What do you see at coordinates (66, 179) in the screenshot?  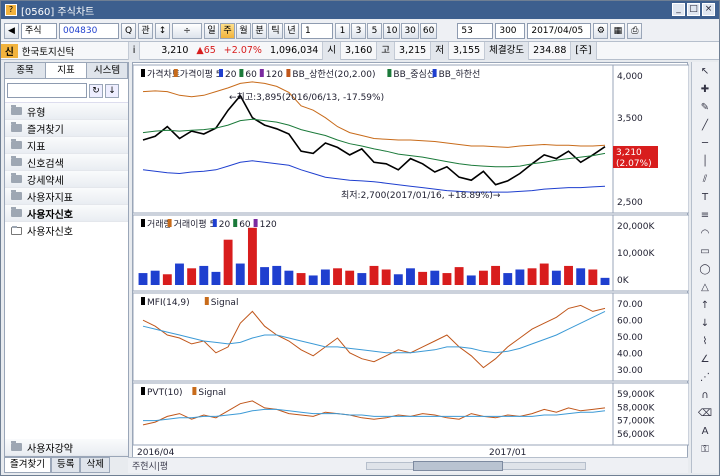 I see `sidebar-item: 강세약세` at bounding box center [66, 179].